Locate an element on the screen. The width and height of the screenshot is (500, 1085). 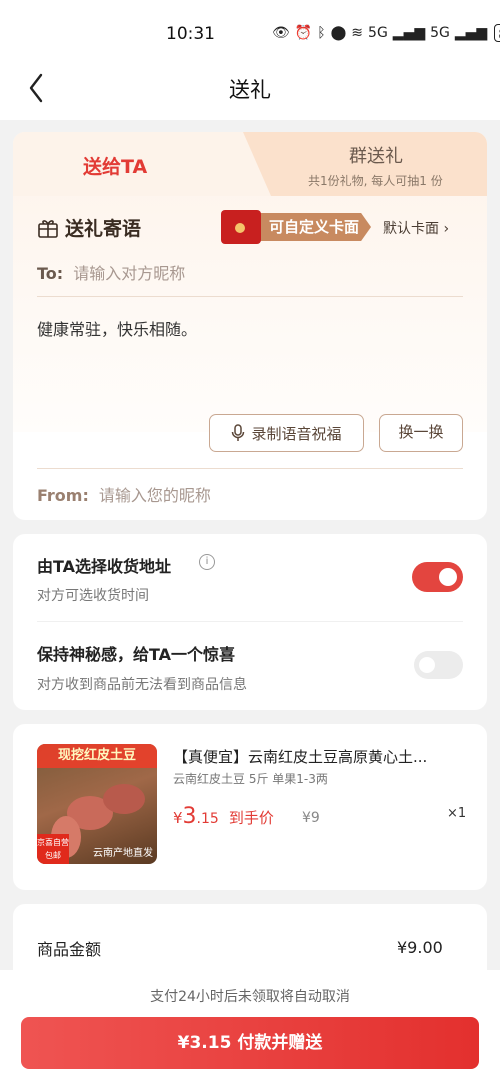
battery-indicator: 80 is located at coordinates (497, 33).